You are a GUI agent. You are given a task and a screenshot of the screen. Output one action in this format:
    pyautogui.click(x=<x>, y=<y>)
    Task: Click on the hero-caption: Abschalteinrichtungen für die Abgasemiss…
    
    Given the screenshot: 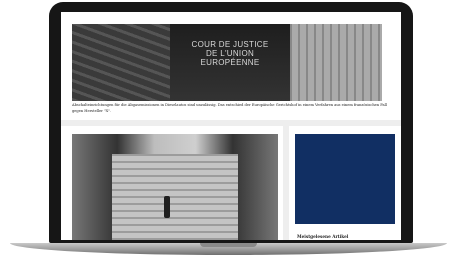 What is the action you would take?
    pyautogui.click(x=233, y=108)
    